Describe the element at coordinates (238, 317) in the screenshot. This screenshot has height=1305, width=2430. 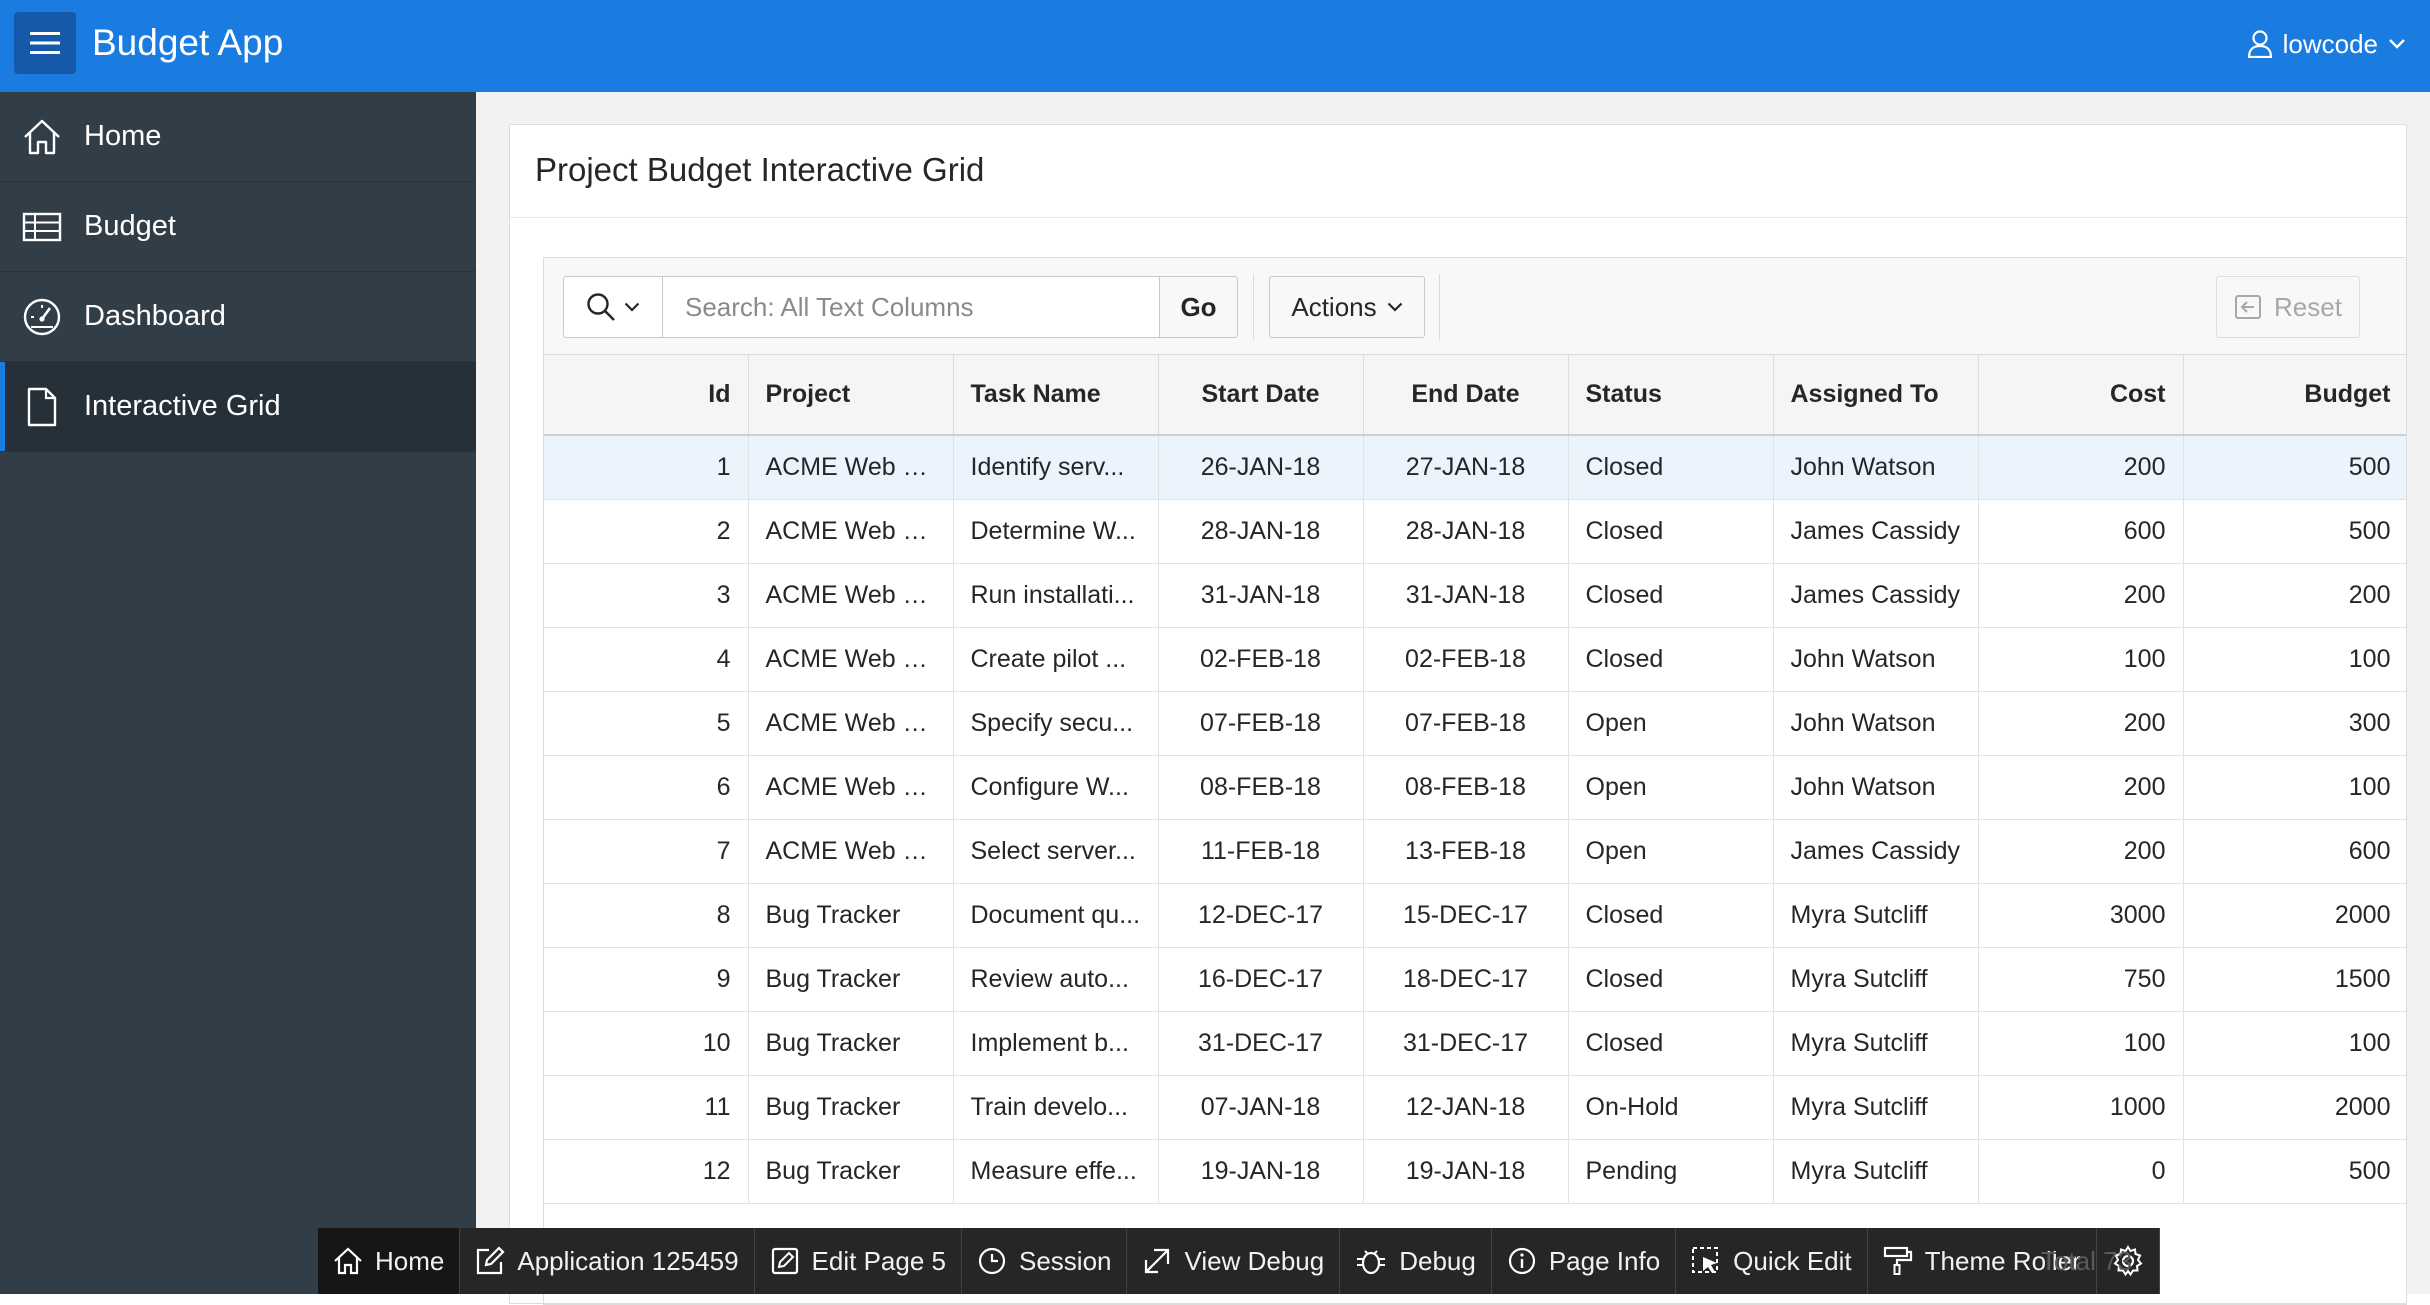
I see `sidebar-item-dashboard: Dashboard` at that location.